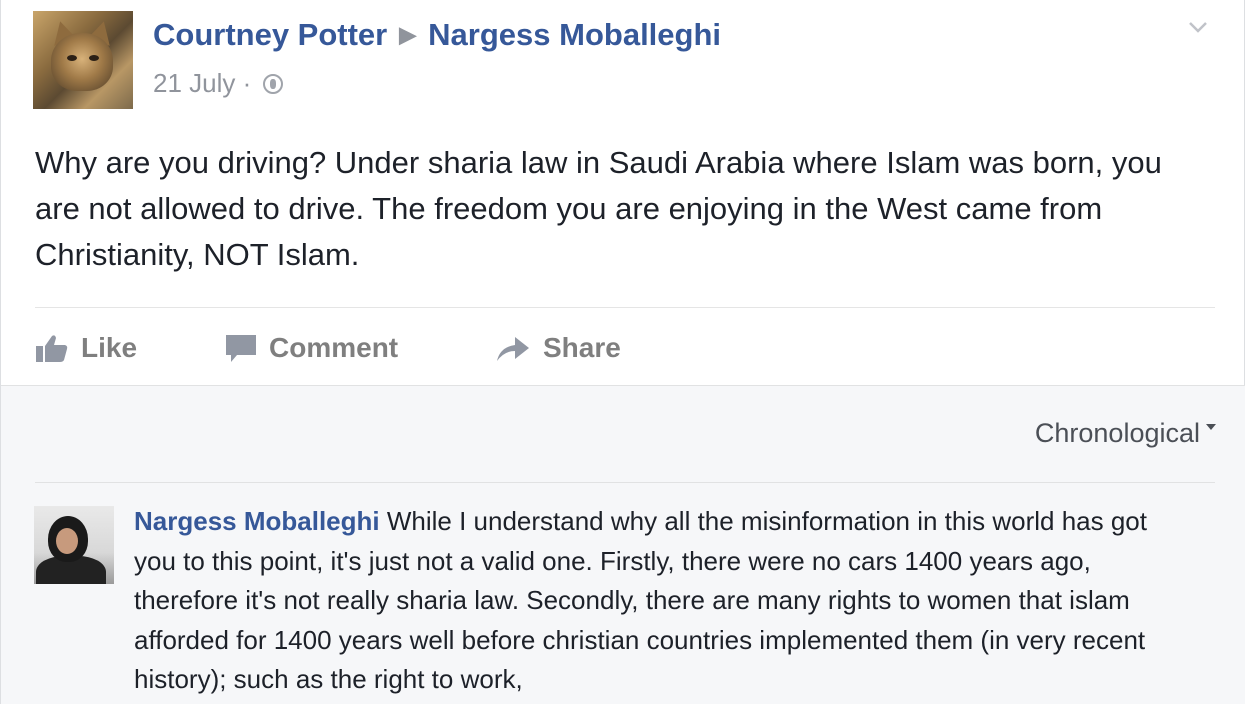 The width and height of the screenshot is (1245, 704). Describe the element at coordinates (272, 84) in the screenshot. I see `globe-icon` at that location.